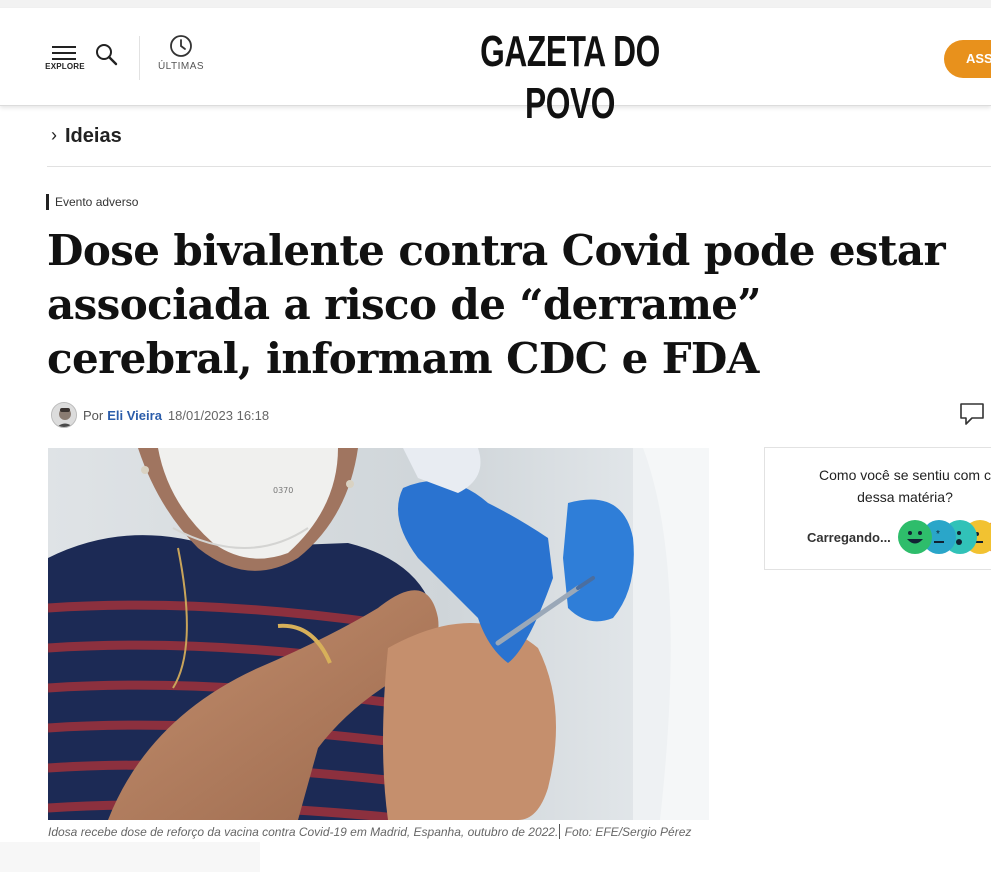  Describe the element at coordinates (93, 415) in the screenshot. I see `byline-prefix: Por` at that location.